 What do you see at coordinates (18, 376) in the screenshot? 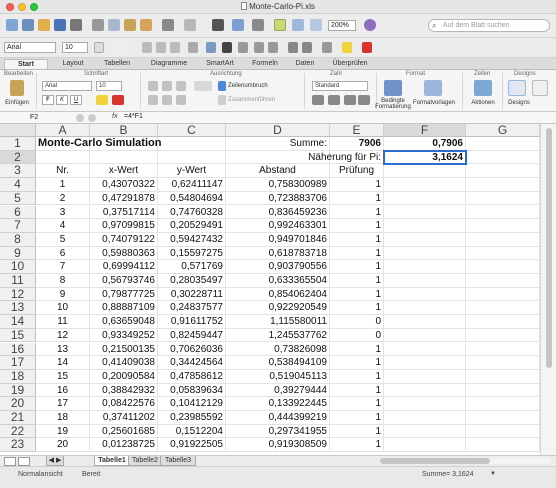
I see `row-header-18: 18` at bounding box center [18, 376].